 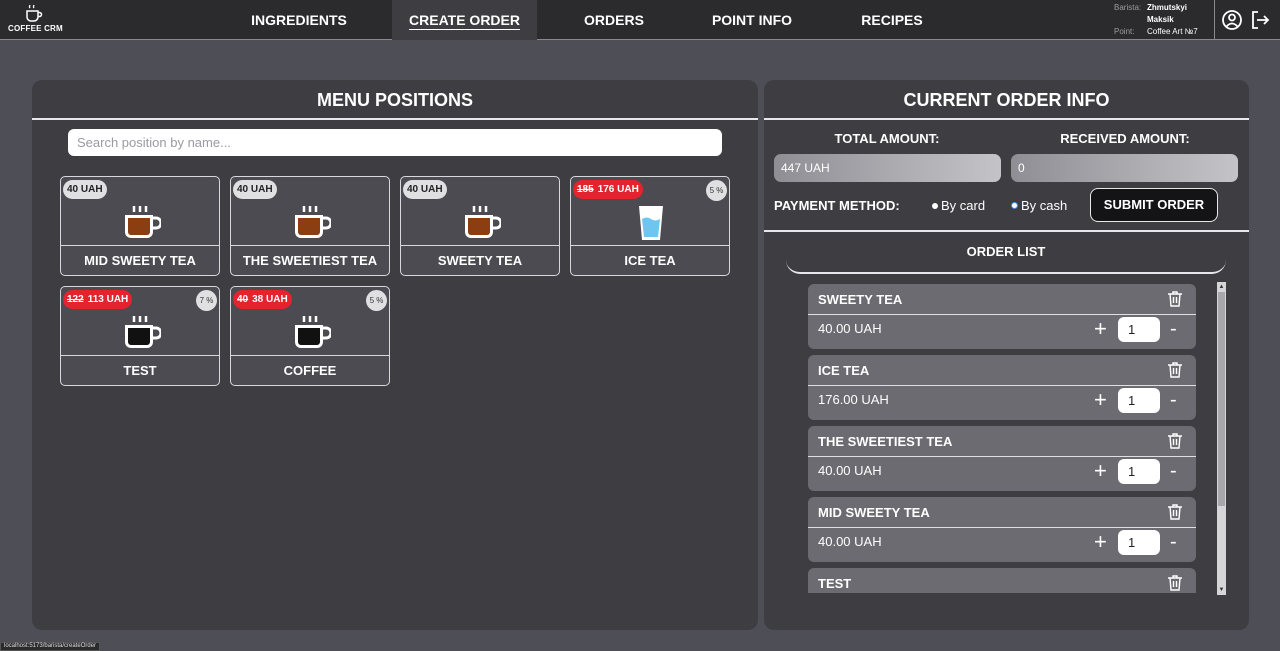 I want to click on menu-card-test: 122 113 UAH 7 % TEST, so click(x=140, y=336).